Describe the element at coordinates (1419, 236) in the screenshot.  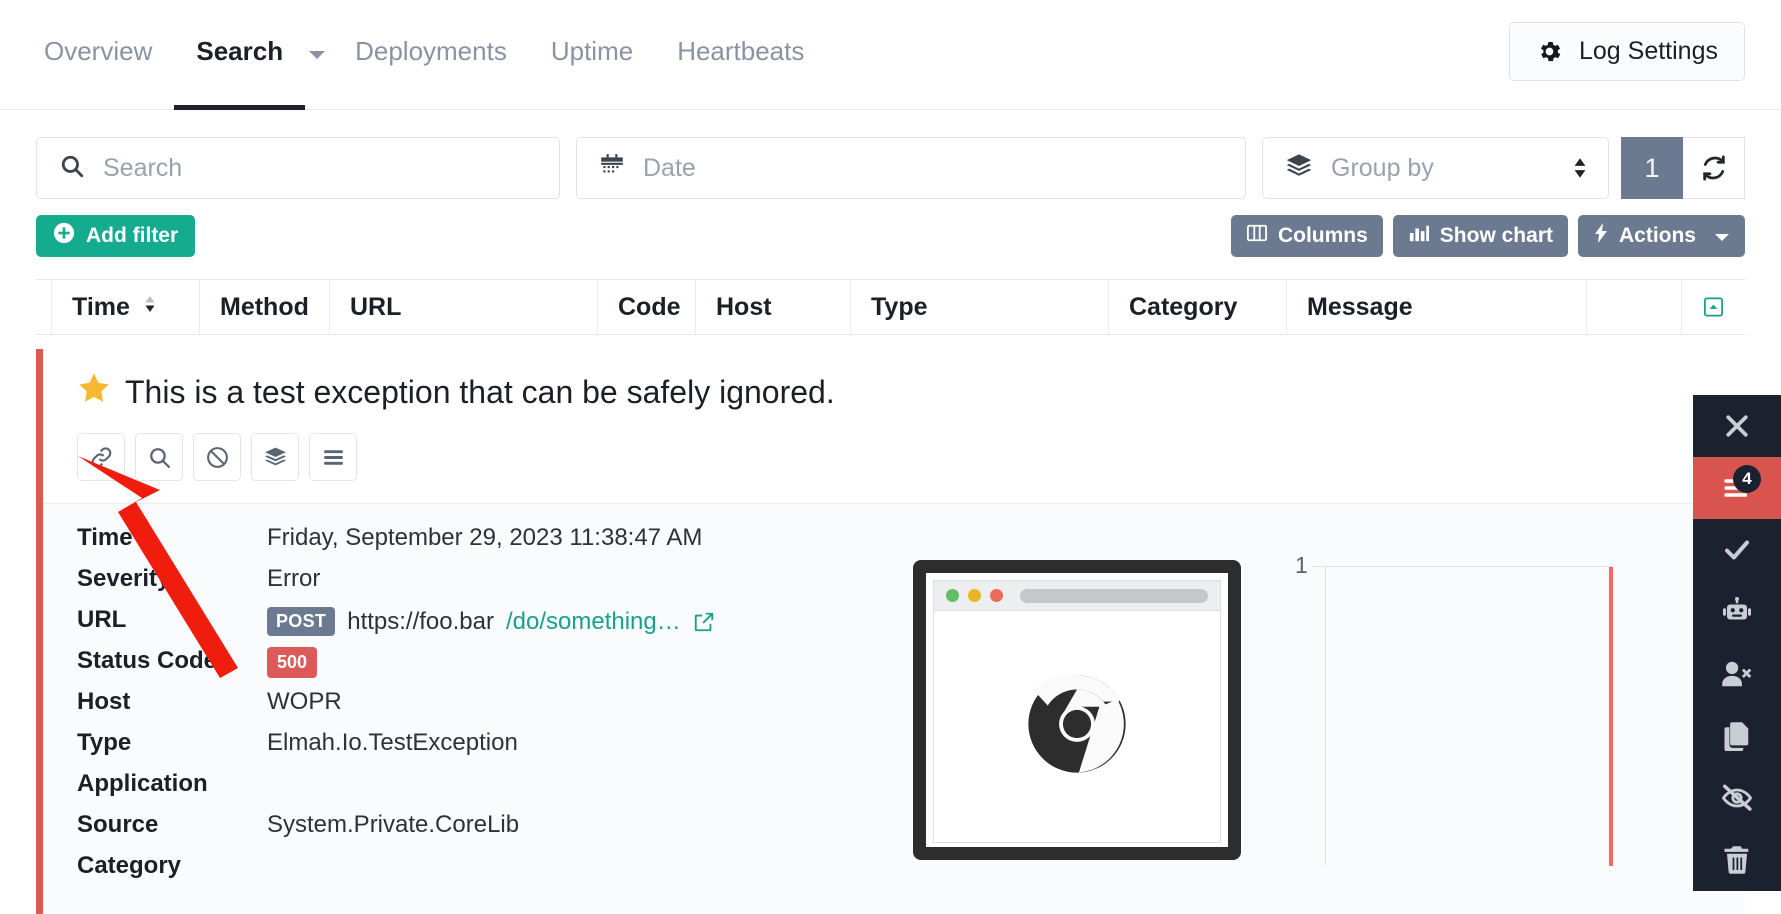
I see `bar-chart-icon` at that location.